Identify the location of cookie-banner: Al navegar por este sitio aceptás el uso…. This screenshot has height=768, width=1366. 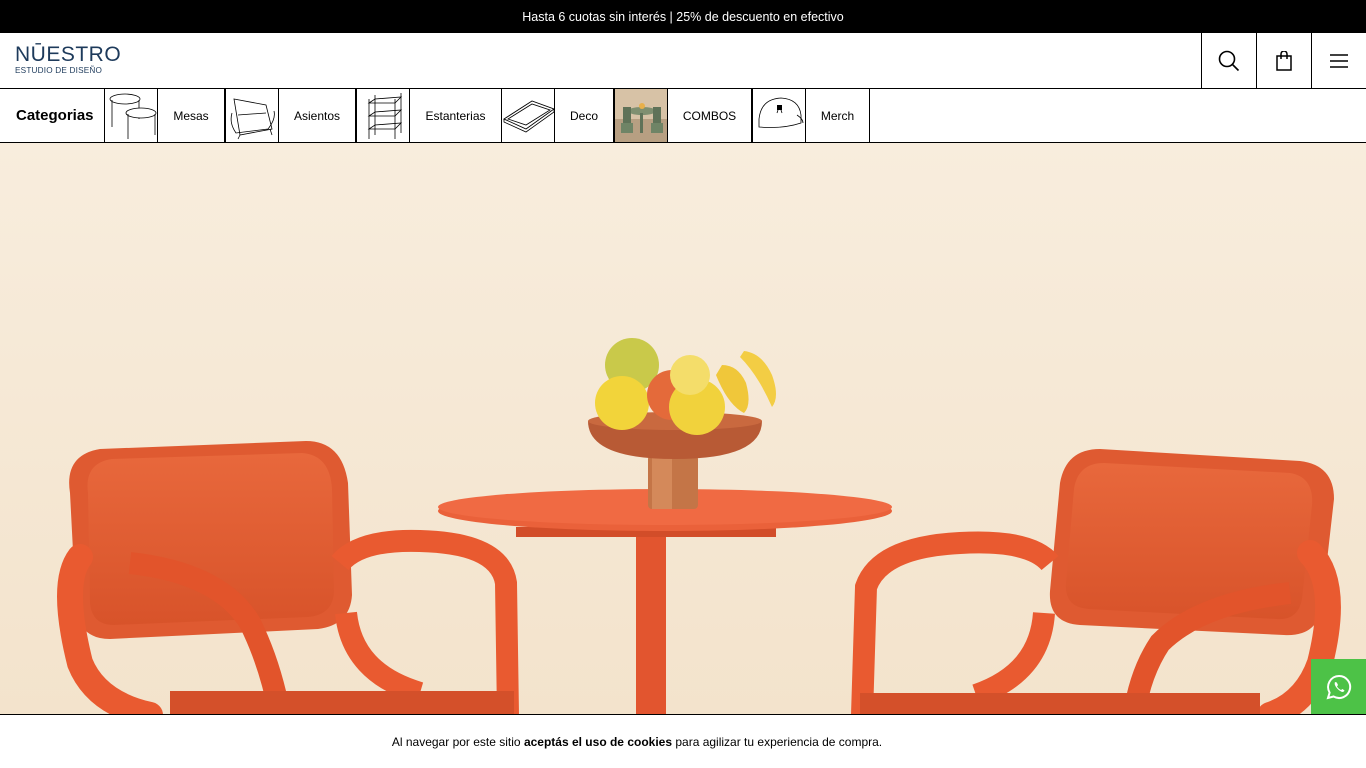
(683, 741).